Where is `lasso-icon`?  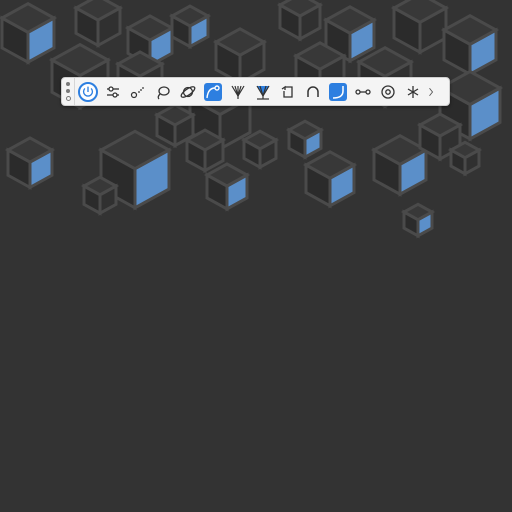
lasso-icon is located at coordinates (163, 92).